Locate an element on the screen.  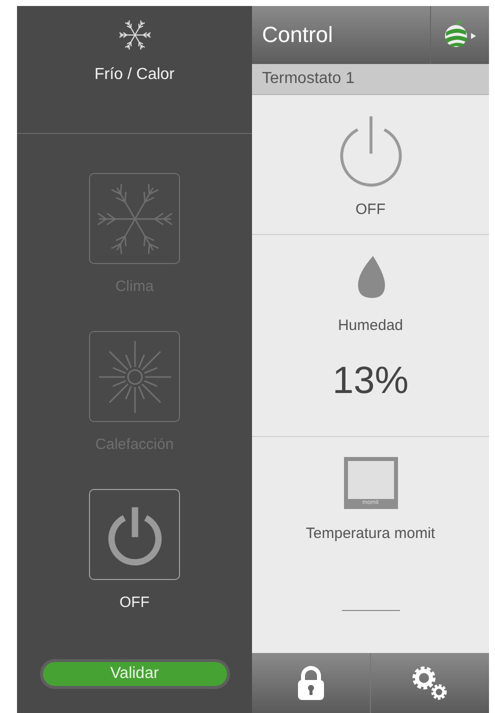
mode-option-label: OFF is located at coordinates (135, 602).